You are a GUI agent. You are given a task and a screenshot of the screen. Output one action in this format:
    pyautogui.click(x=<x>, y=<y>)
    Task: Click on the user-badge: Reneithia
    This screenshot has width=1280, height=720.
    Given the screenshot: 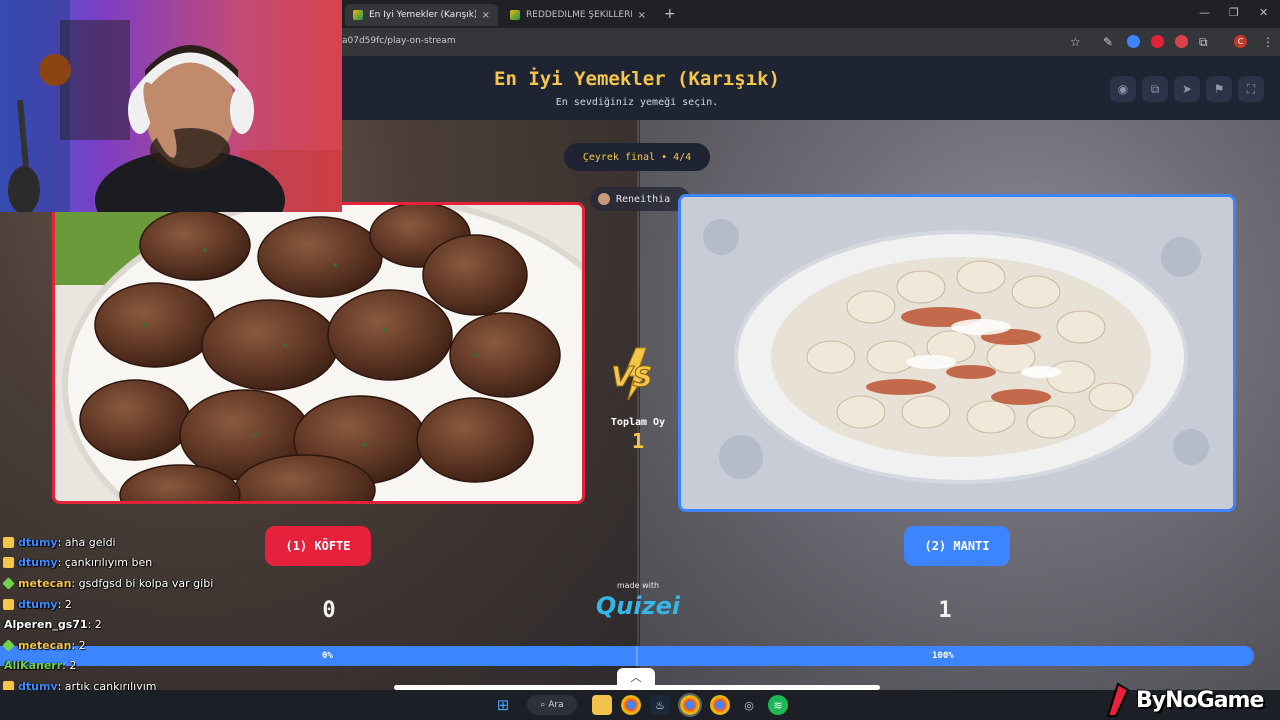 What is the action you would take?
    pyautogui.click(x=640, y=199)
    